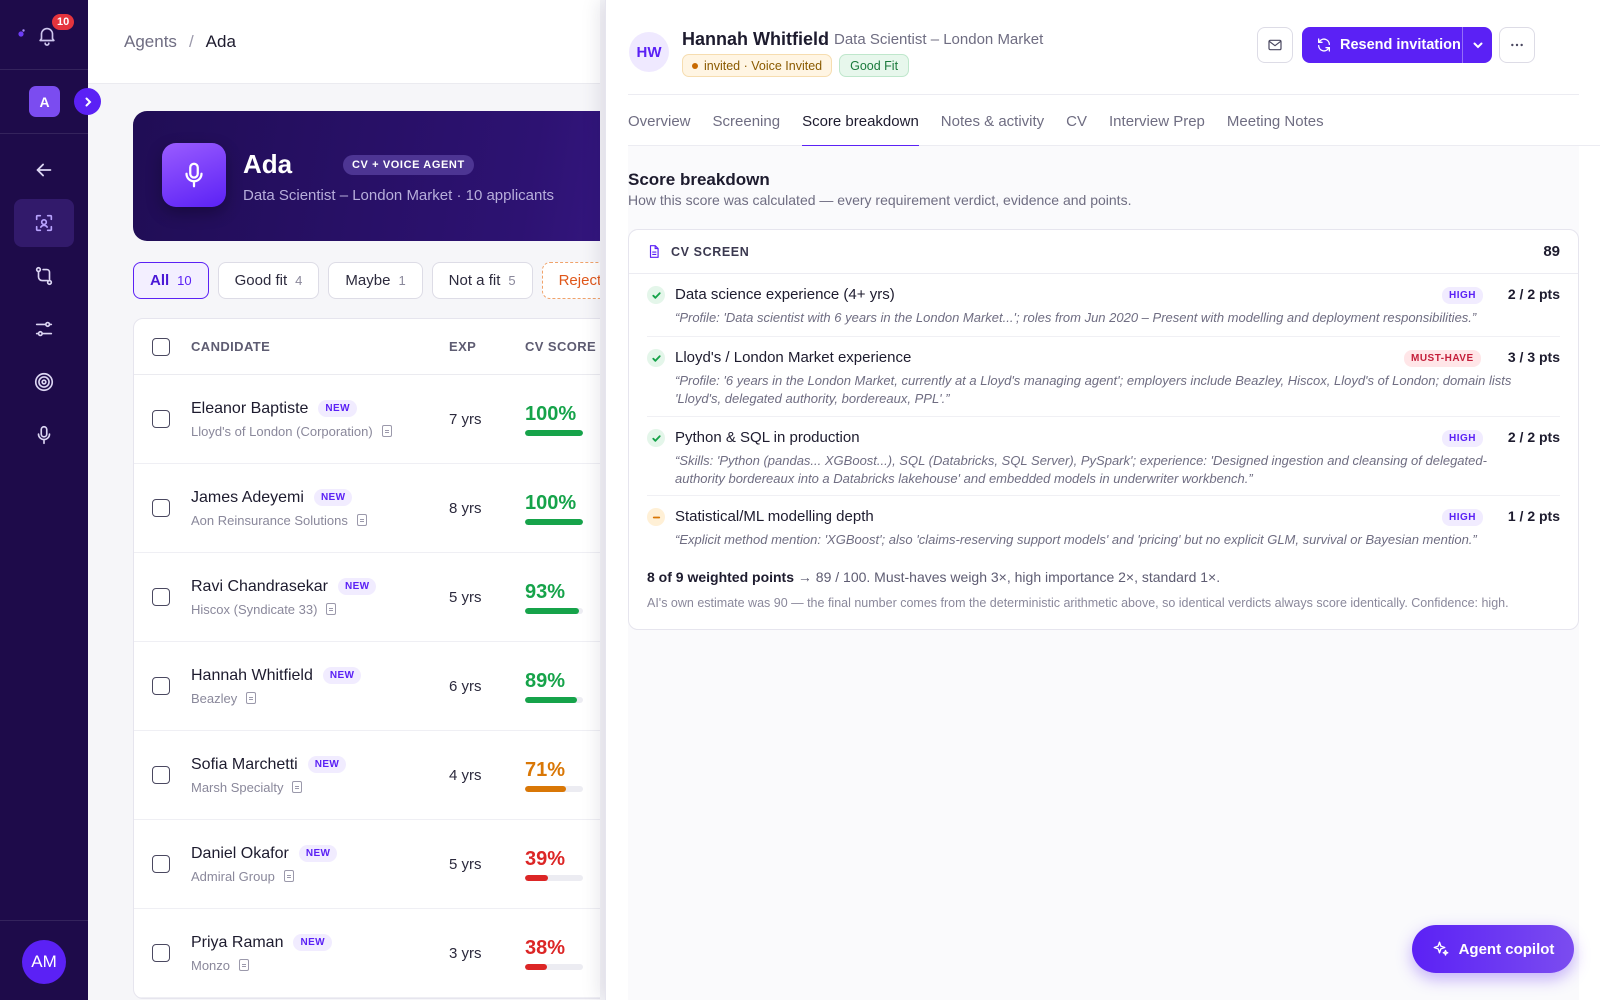  Describe the element at coordinates (44, 276) in the screenshot. I see `nav-workflows` at that location.